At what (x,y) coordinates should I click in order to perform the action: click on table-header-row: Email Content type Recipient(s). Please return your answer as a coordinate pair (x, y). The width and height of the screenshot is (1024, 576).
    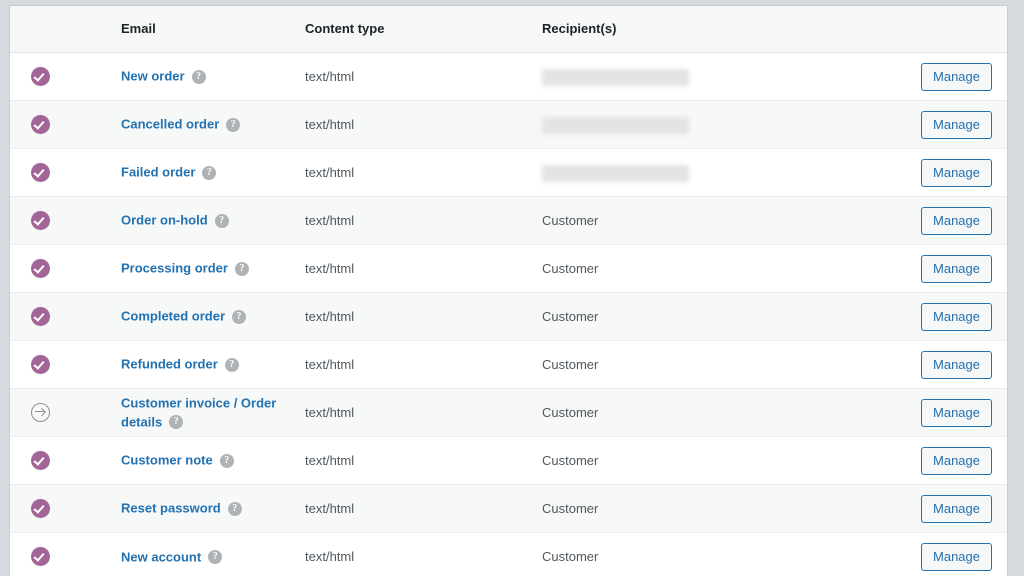
    Looking at the image, I should click on (508, 30).